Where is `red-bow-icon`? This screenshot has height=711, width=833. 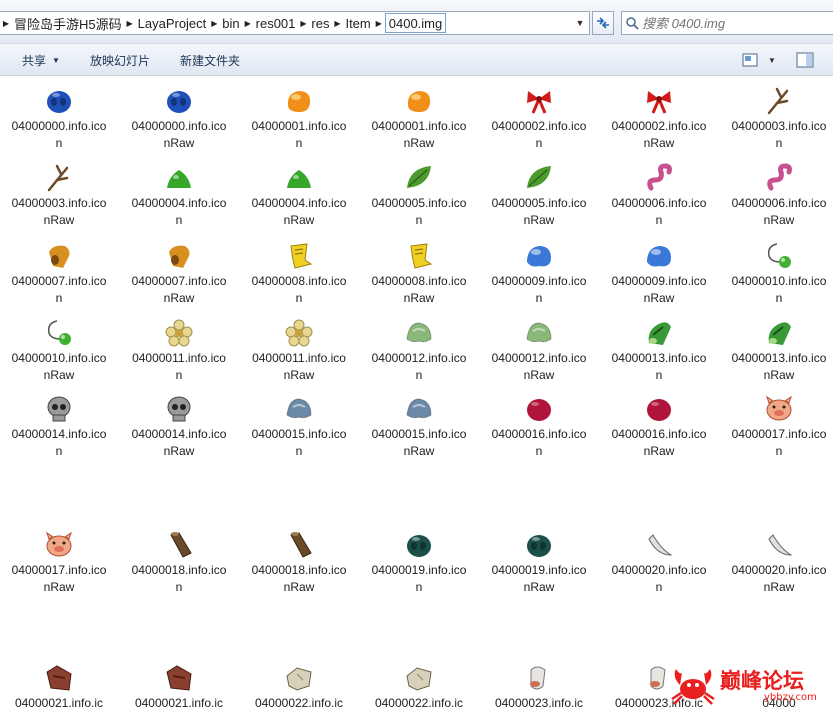
red-bow-icon is located at coordinates (659, 101).